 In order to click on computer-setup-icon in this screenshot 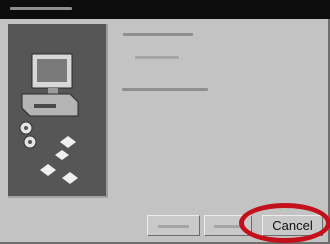, I will do `click(49, 118)`.